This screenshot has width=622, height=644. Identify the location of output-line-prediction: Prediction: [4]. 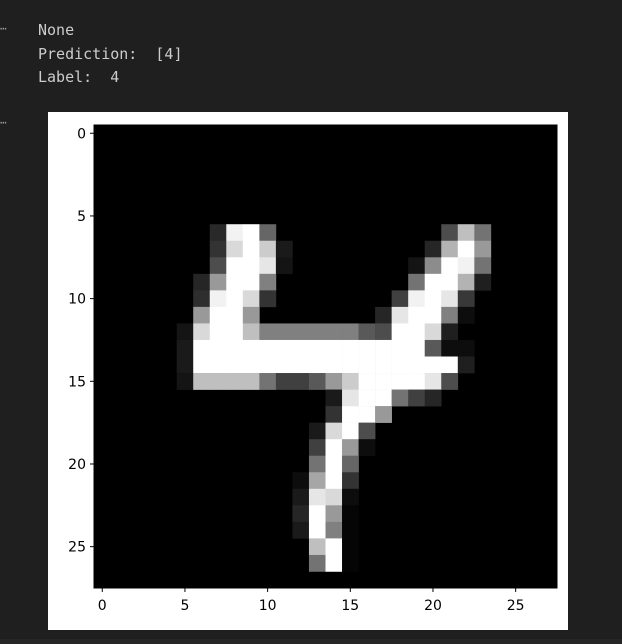
(110, 53).